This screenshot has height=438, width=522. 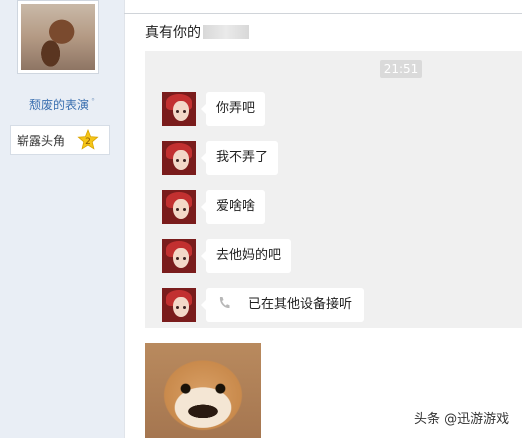 I want to click on call-status-text: 已在其他设备接听, so click(x=300, y=304).